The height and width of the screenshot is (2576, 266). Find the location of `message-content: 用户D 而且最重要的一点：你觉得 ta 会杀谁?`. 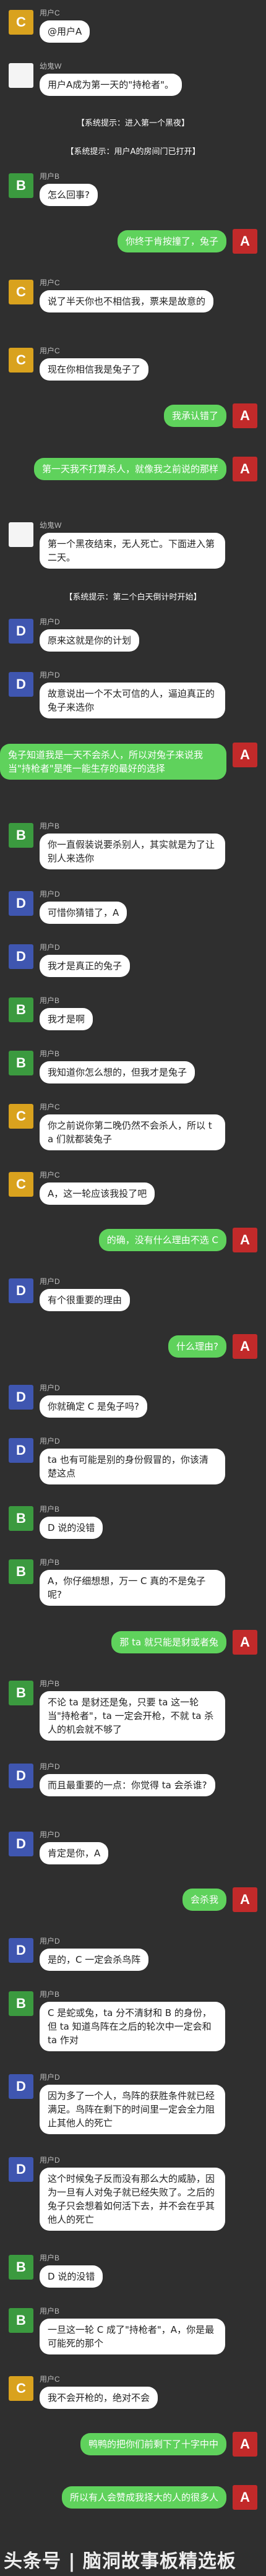

message-content: 用户D 而且最重要的一点：你觉得 ta 会杀谁? is located at coordinates (128, 1778).